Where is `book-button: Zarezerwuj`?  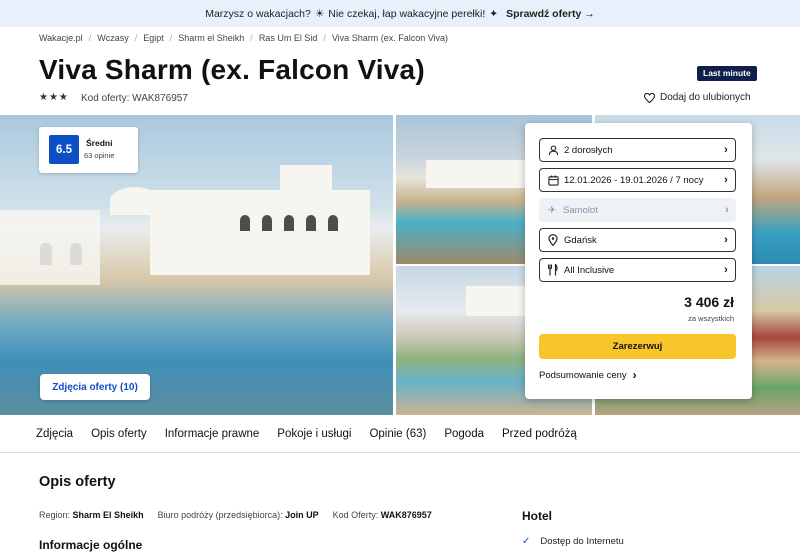 book-button: Zarezerwuj is located at coordinates (637, 346).